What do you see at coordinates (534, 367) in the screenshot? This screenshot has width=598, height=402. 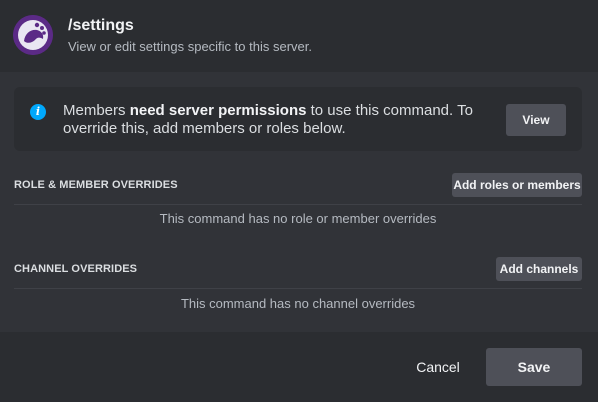 I see `save-button: Save` at bounding box center [534, 367].